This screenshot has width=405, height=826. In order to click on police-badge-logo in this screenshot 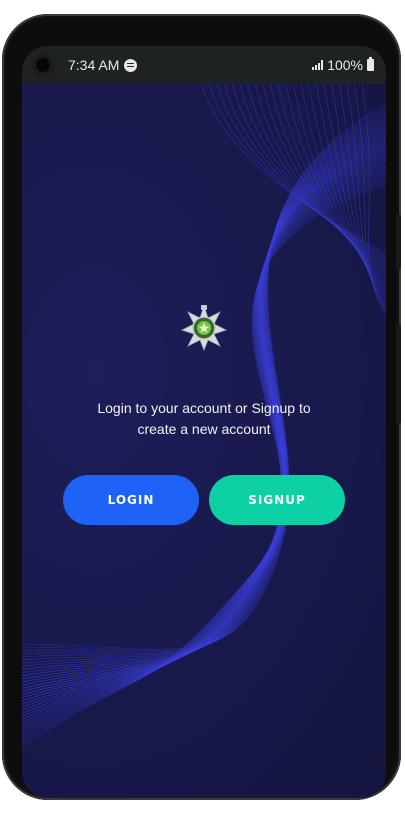, I will do `click(204, 328)`.